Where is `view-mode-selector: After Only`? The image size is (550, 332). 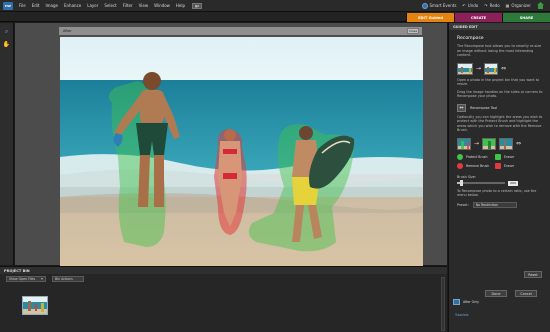
view-mode-selector: After Only is located at coordinates (466, 302).